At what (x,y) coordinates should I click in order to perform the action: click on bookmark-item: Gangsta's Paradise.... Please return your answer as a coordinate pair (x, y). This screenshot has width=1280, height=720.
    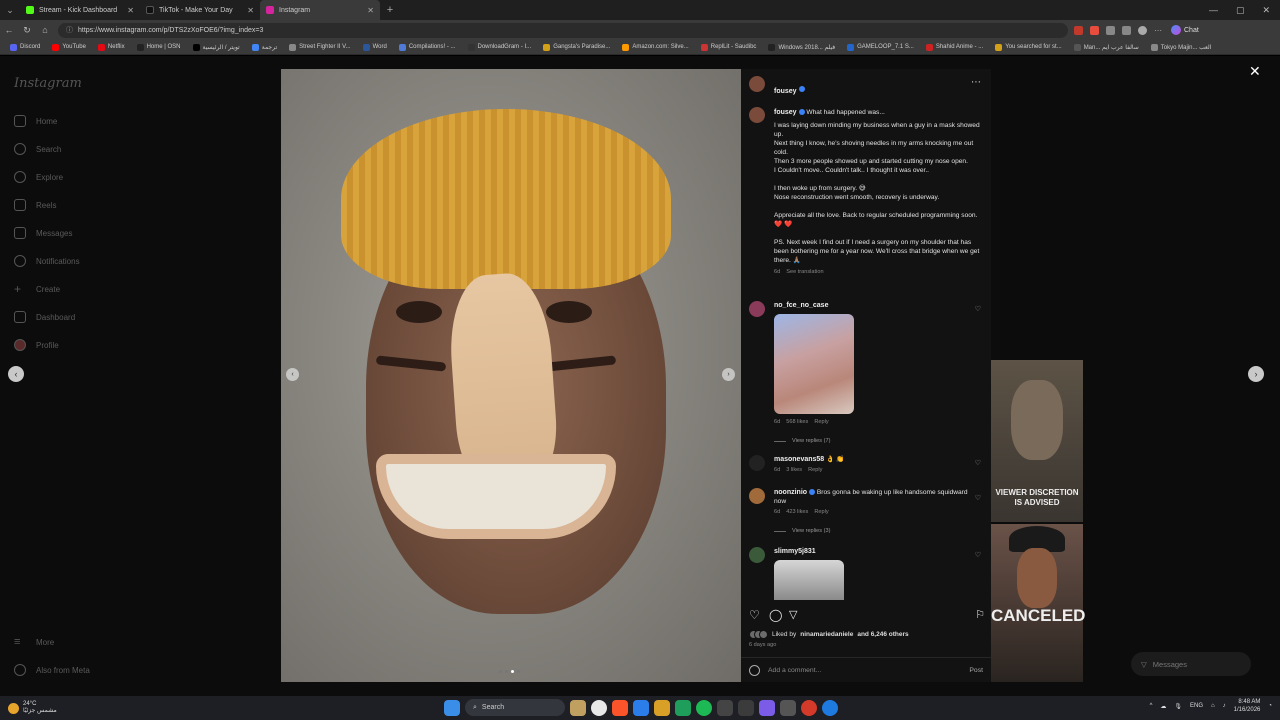
    Looking at the image, I should click on (576, 47).